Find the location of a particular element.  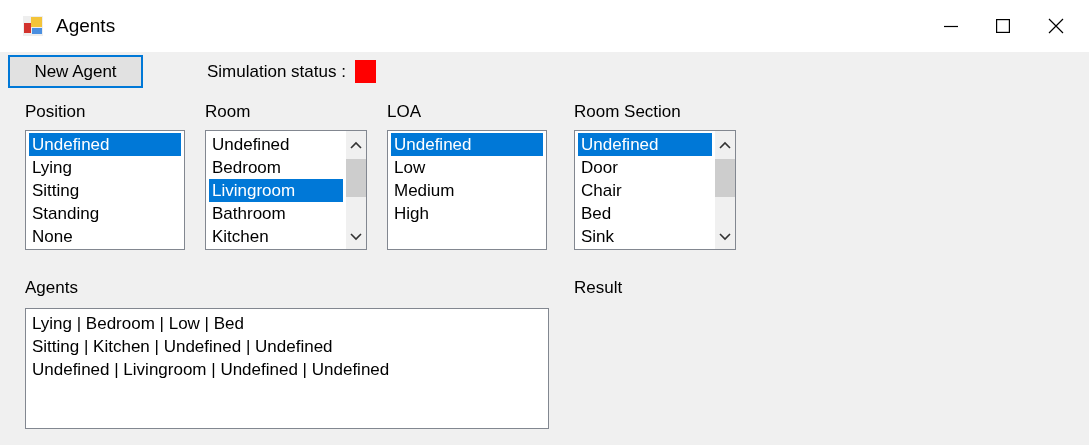

list-item: Chair is located at coordinates (645, 190).